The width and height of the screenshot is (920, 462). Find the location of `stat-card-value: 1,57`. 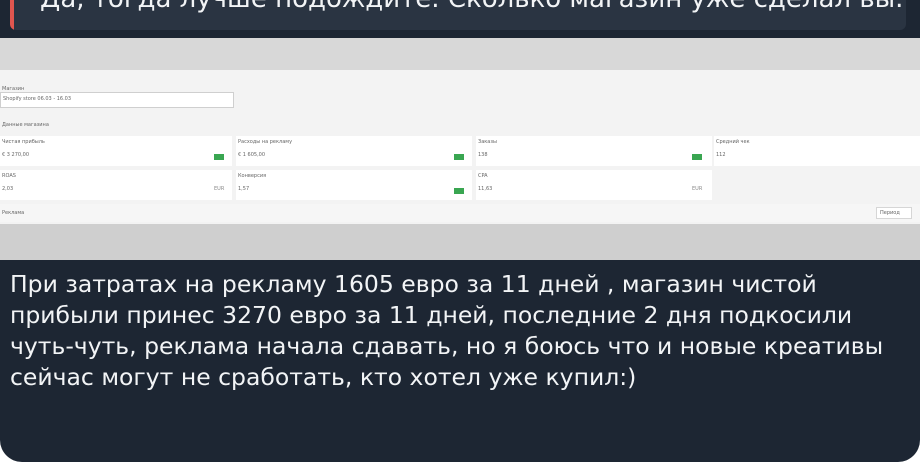

stat-card-value: 1,57 is located at coordinates (244, 189).